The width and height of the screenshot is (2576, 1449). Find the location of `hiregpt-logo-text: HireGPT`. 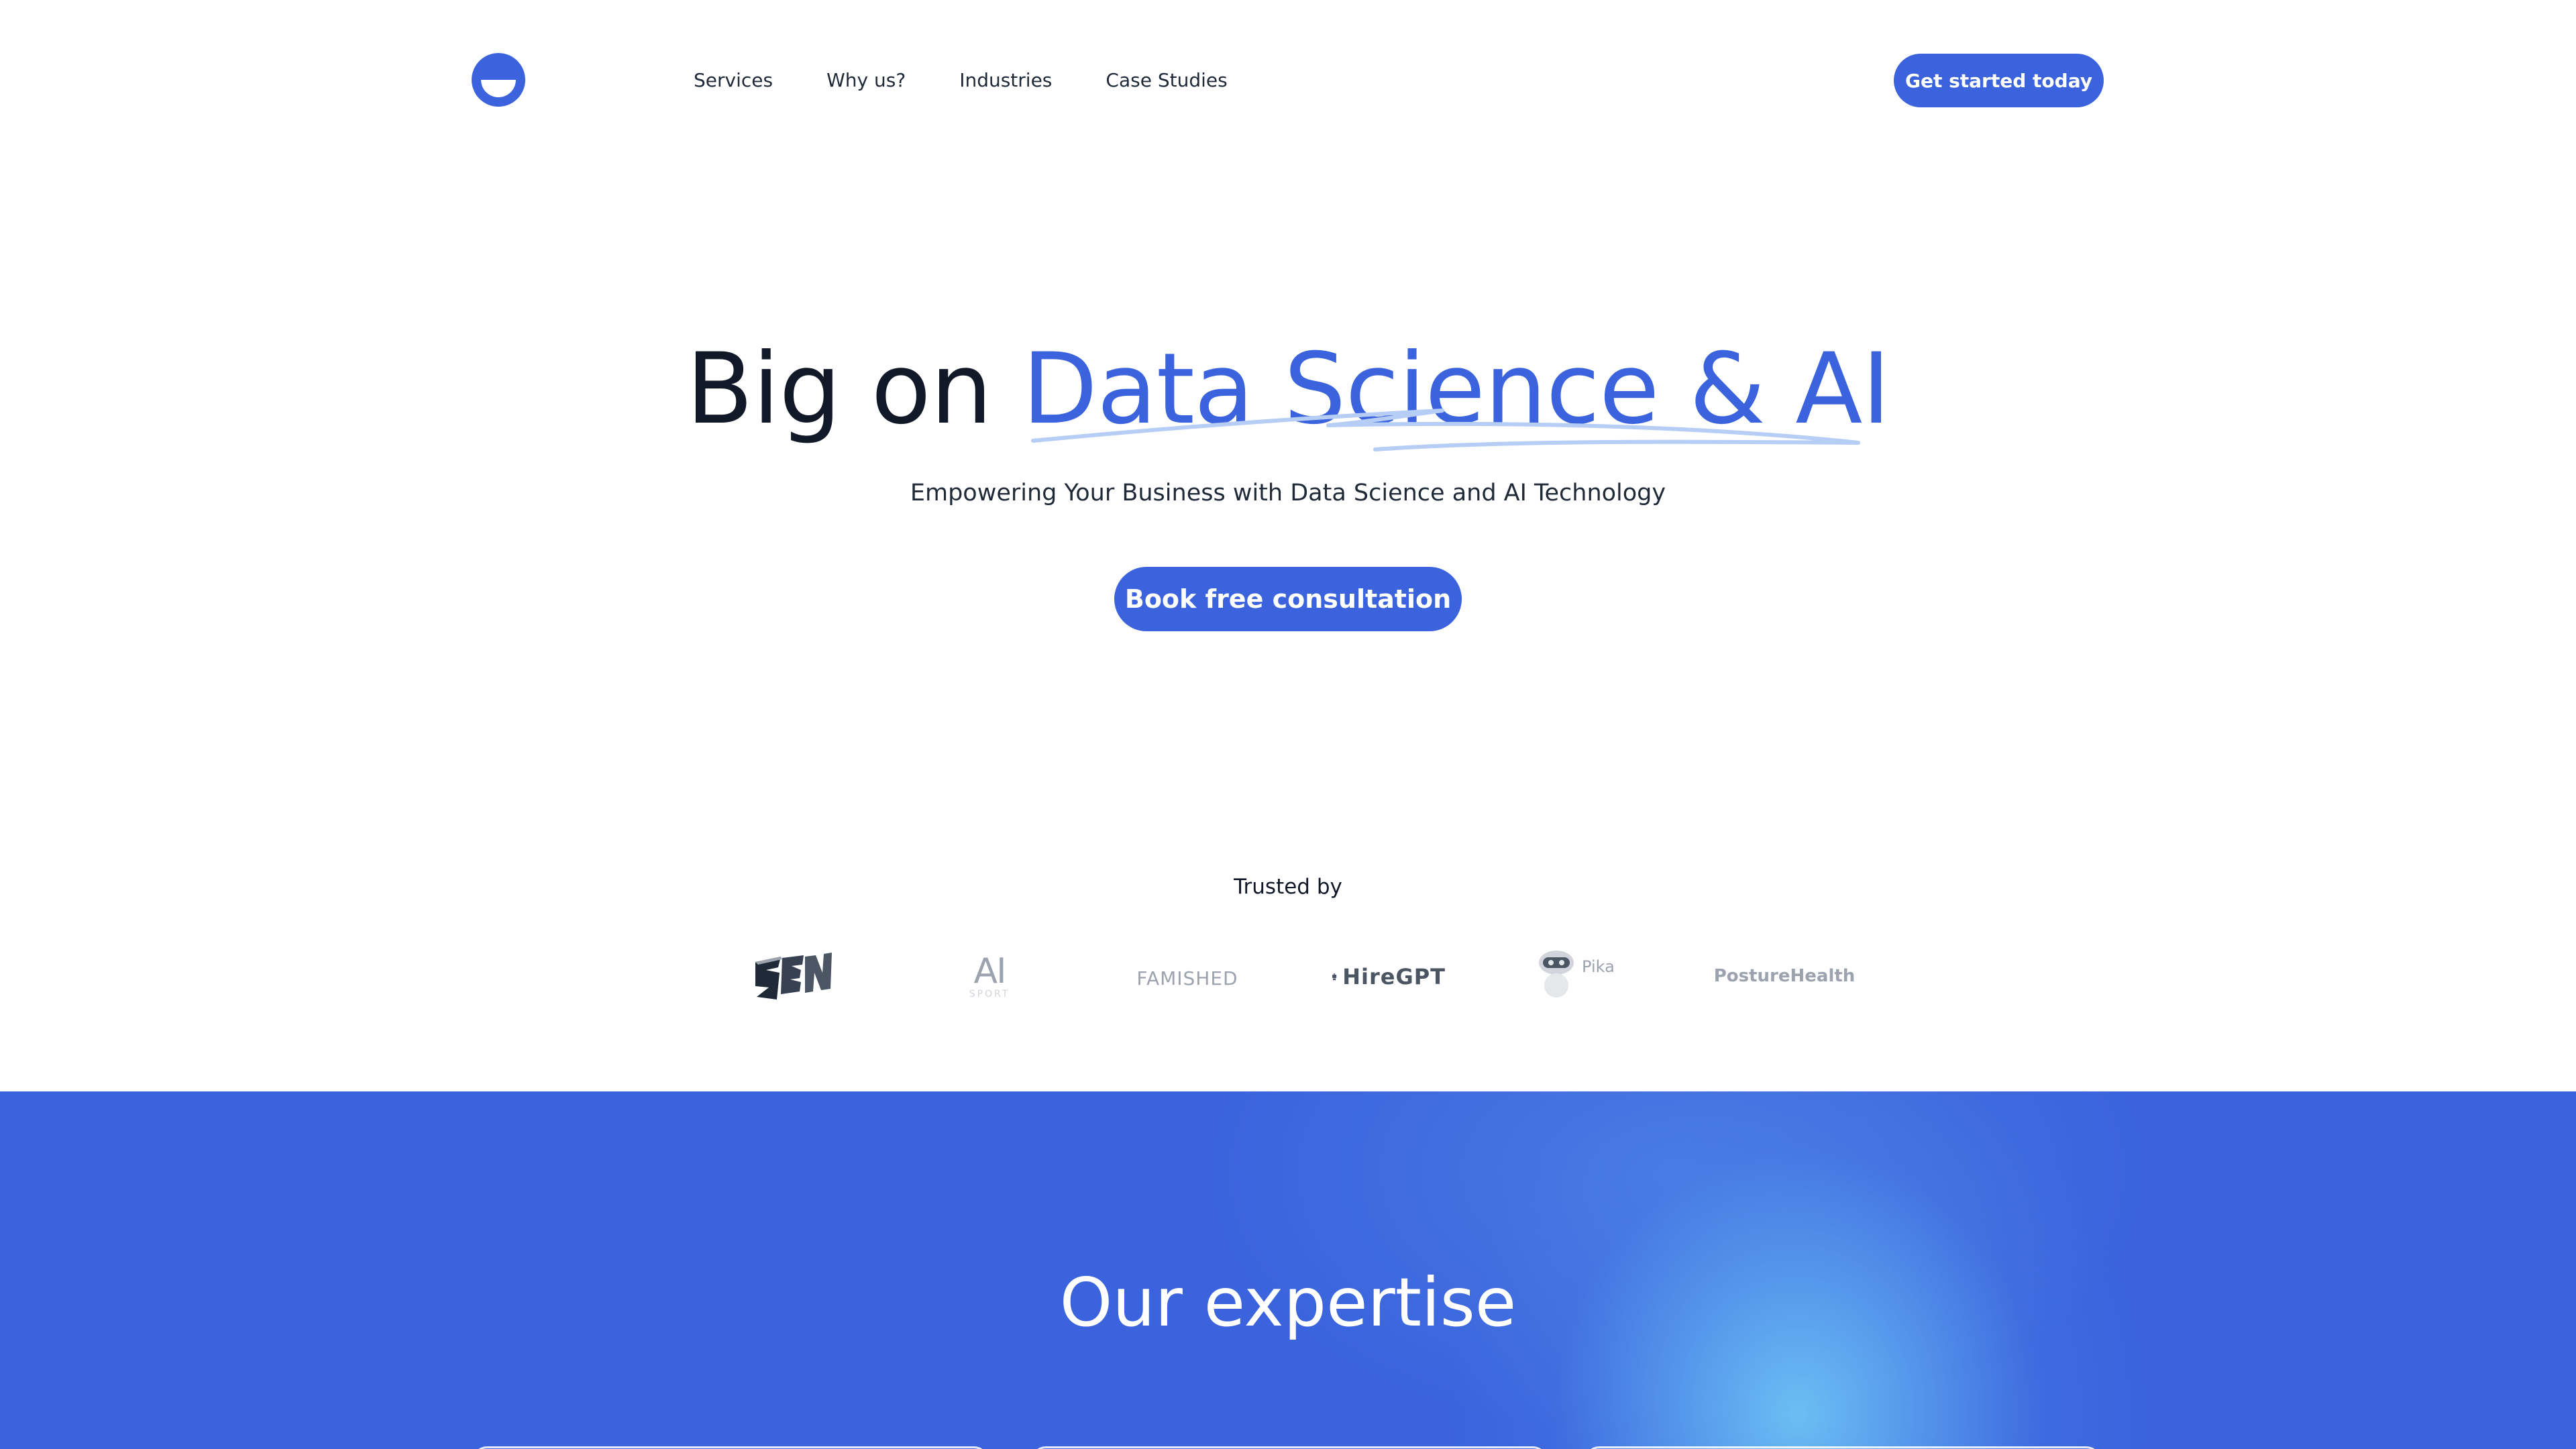

hiregpt-logo-text: HireGPT is located at coordinates (1394, 976).